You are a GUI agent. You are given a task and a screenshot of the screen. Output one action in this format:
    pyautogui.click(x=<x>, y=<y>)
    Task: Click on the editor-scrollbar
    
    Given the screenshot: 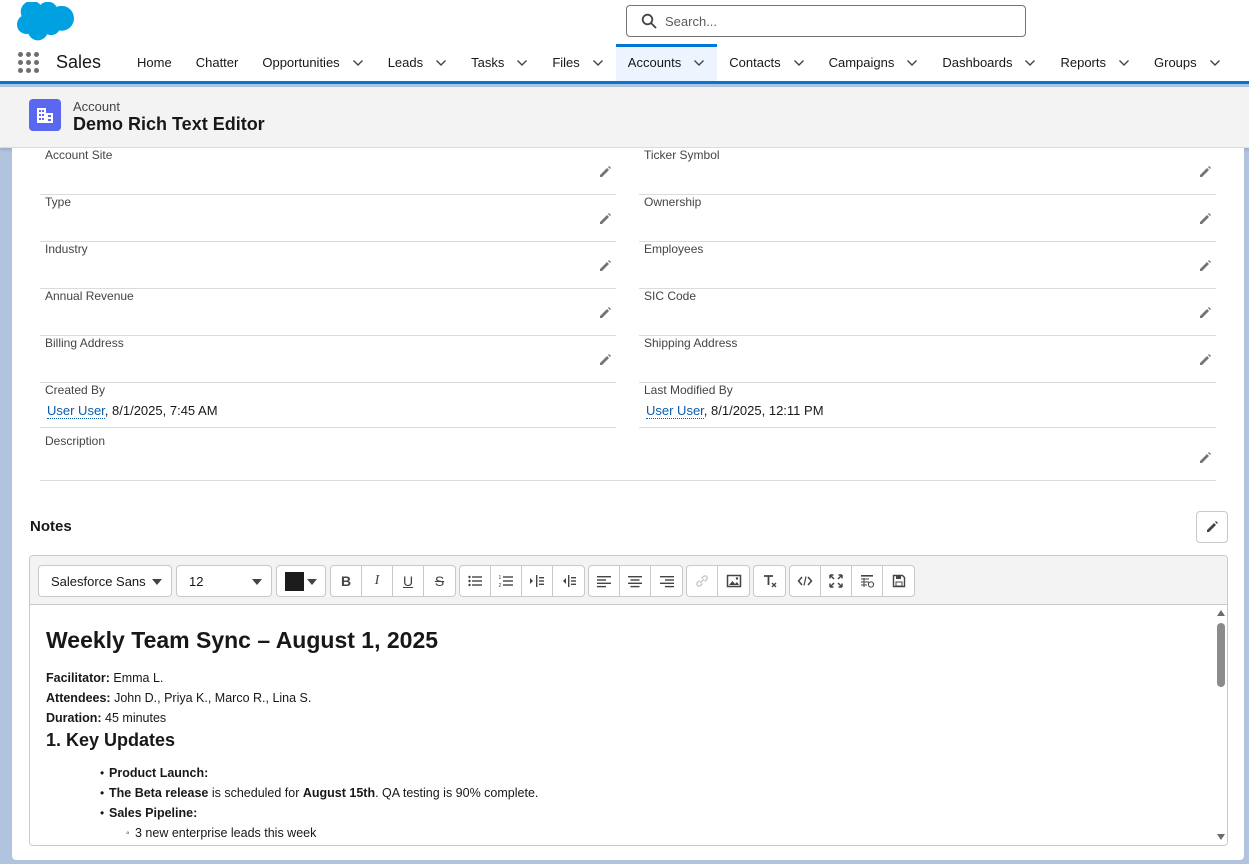 What is the action you would take?
    pyautogui.click(x=1220, y=725)
    